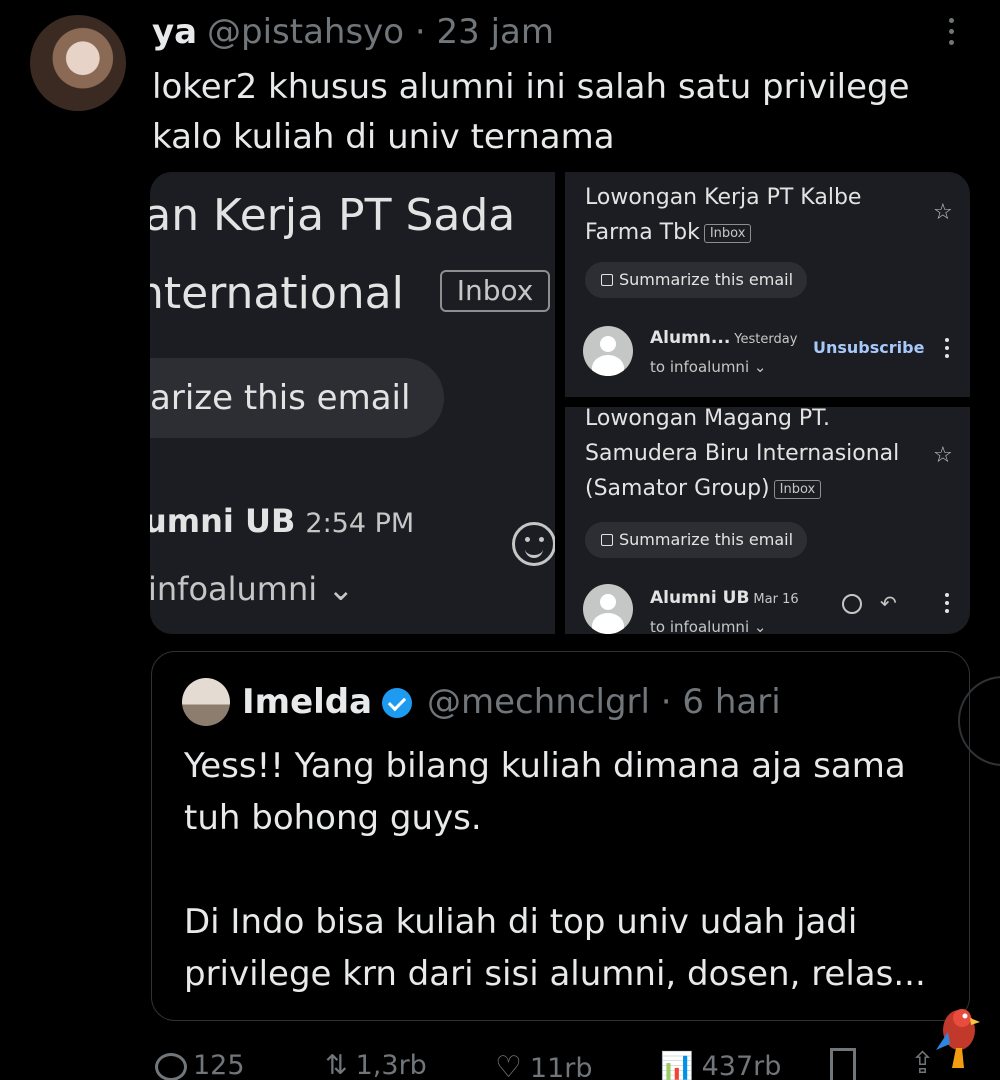 The height and width of the screenshot is (1080, 1000). I want to click on reply-icon: ↶, so click(888, 603).